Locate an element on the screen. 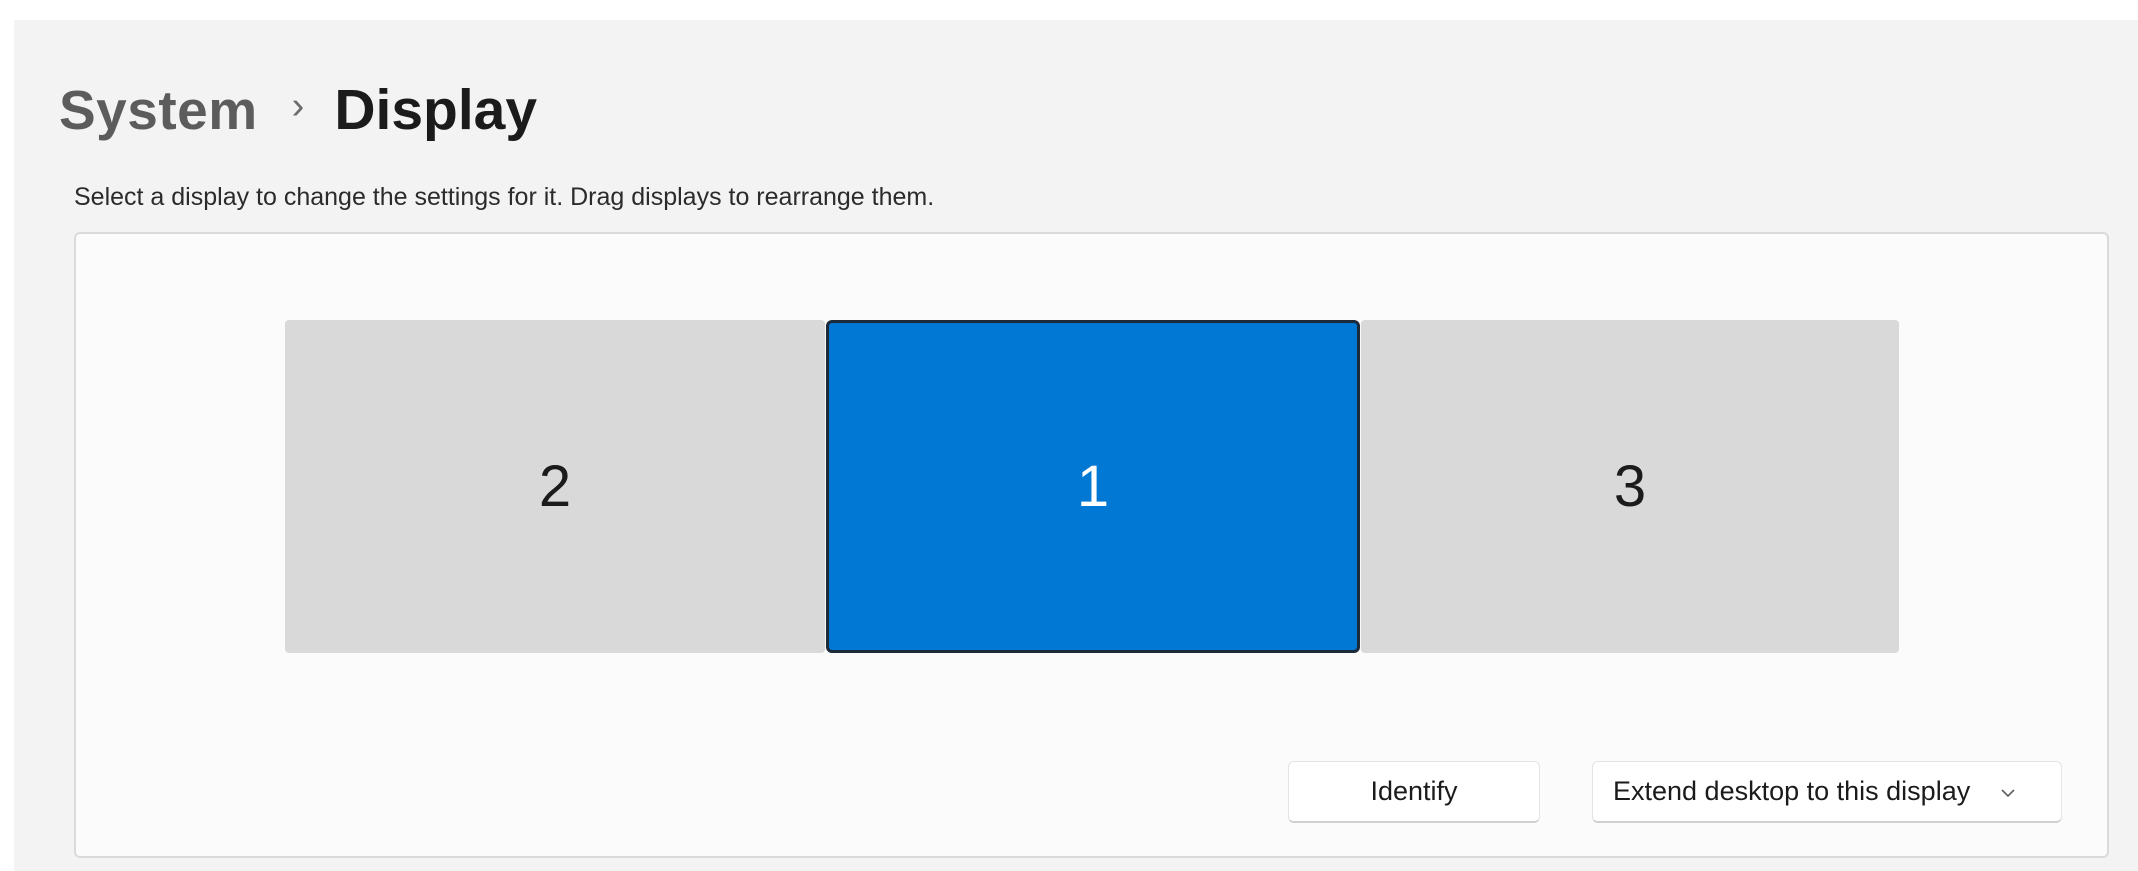  display-1-tile: 1 is located at coordinates (1093, 486).